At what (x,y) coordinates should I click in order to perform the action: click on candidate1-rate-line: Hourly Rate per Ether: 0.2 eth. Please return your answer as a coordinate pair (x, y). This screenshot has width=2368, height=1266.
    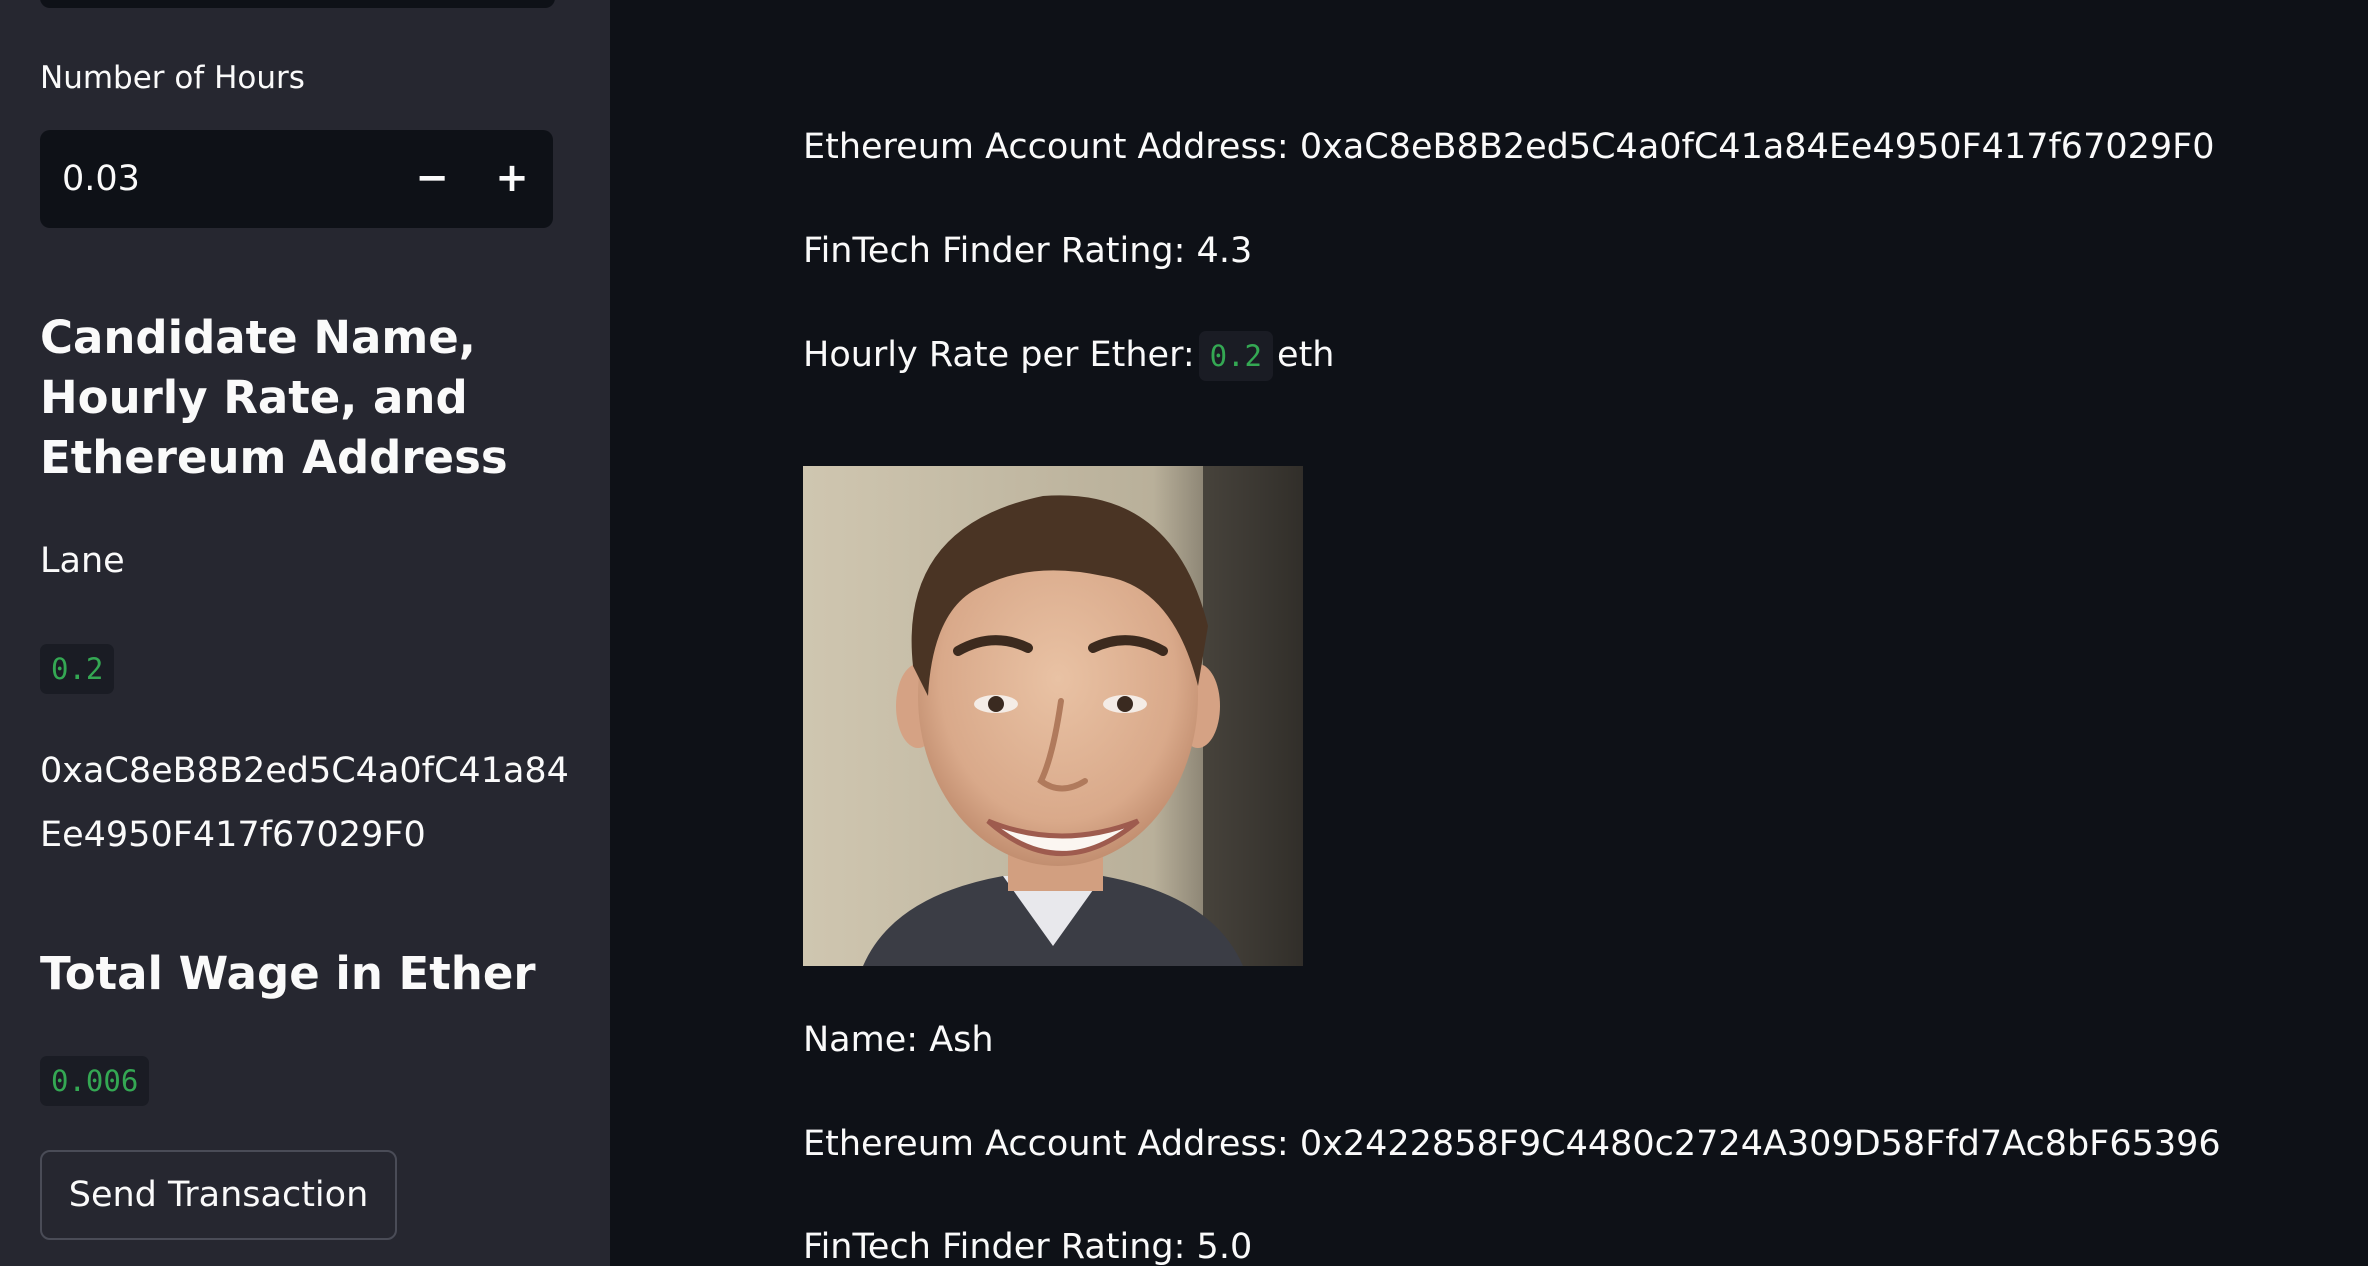
    Looking at the image, I should click on (1069, 355).